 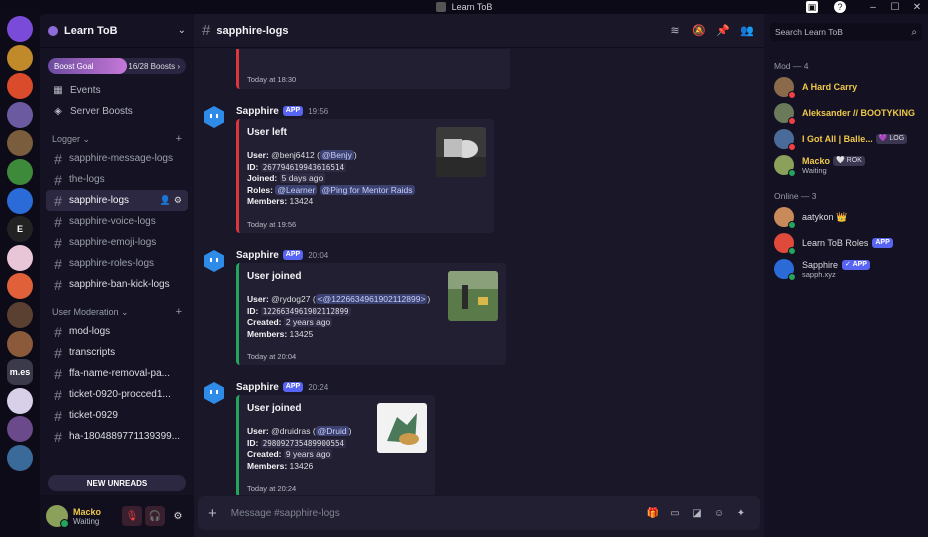 What do you see at coordinates (697, 513) in the screenshot?
I see `sticker-icon: ◪` at bounding box center [697, 513].